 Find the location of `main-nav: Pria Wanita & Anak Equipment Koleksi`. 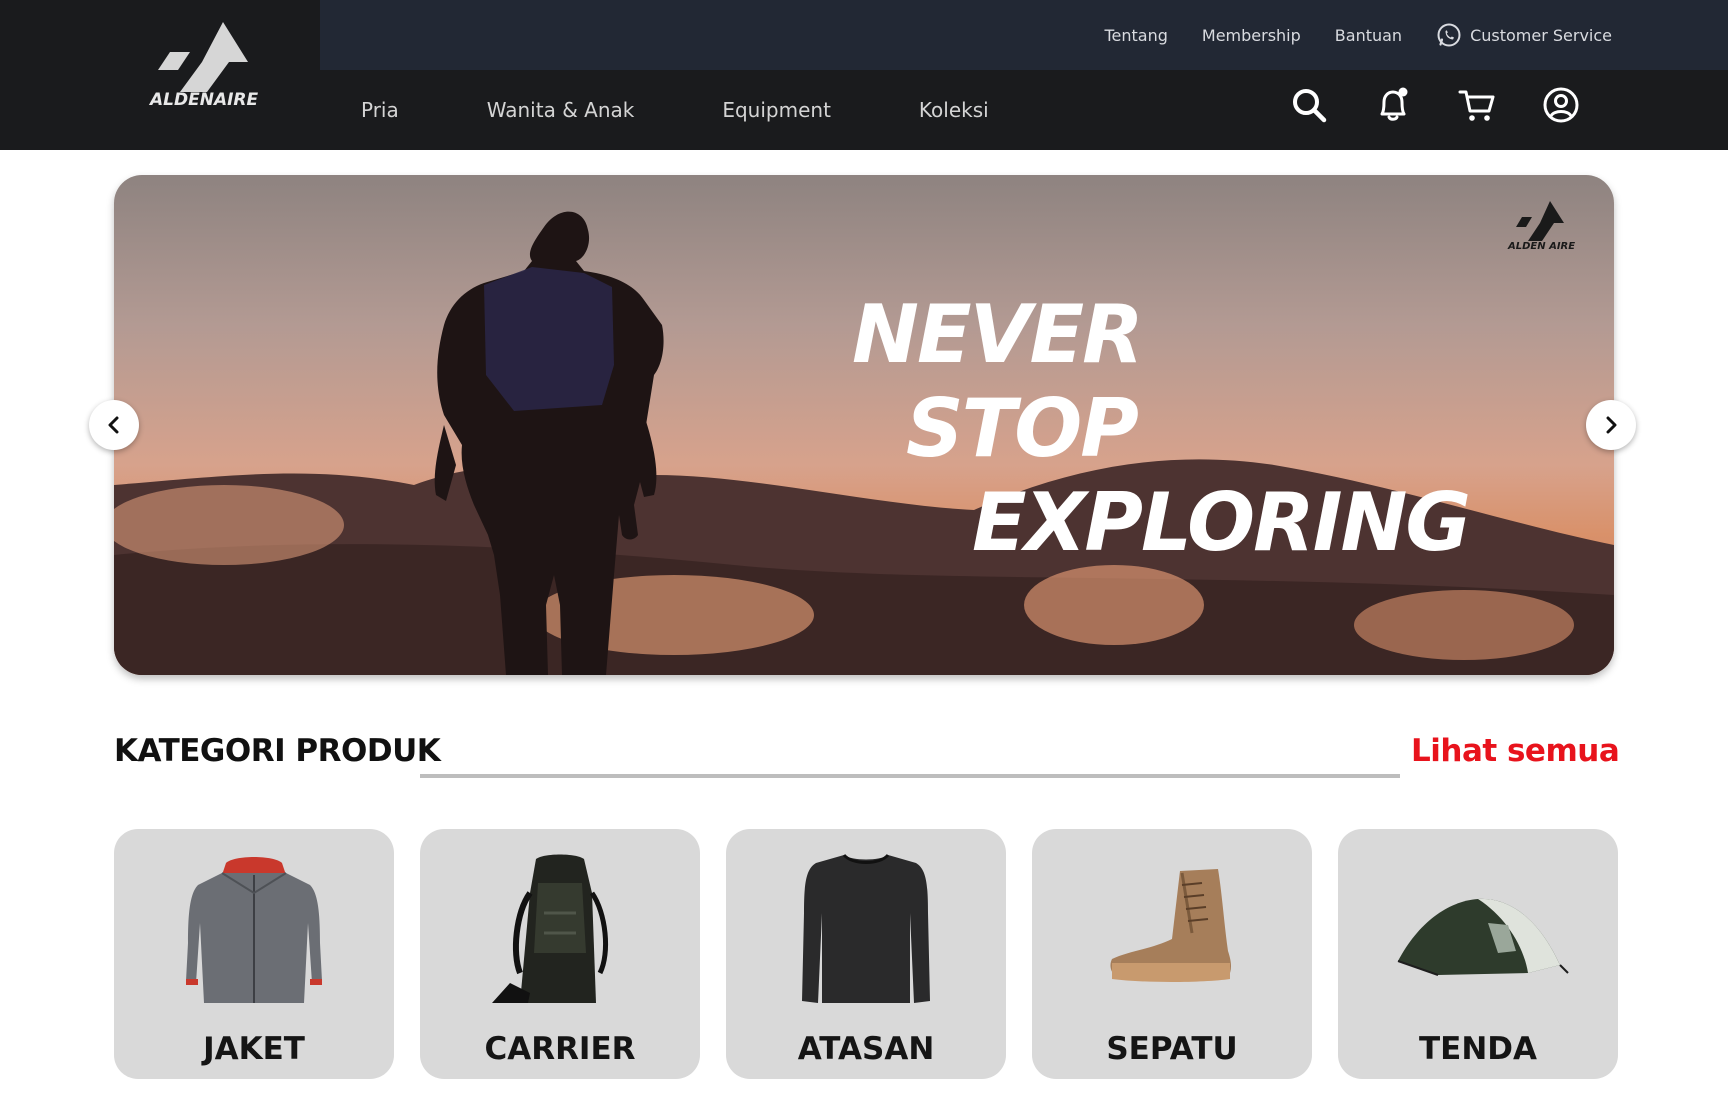

main-nav: Pria Wanita & Anak Equipment Koleksi is located at coordinates (719, 110).